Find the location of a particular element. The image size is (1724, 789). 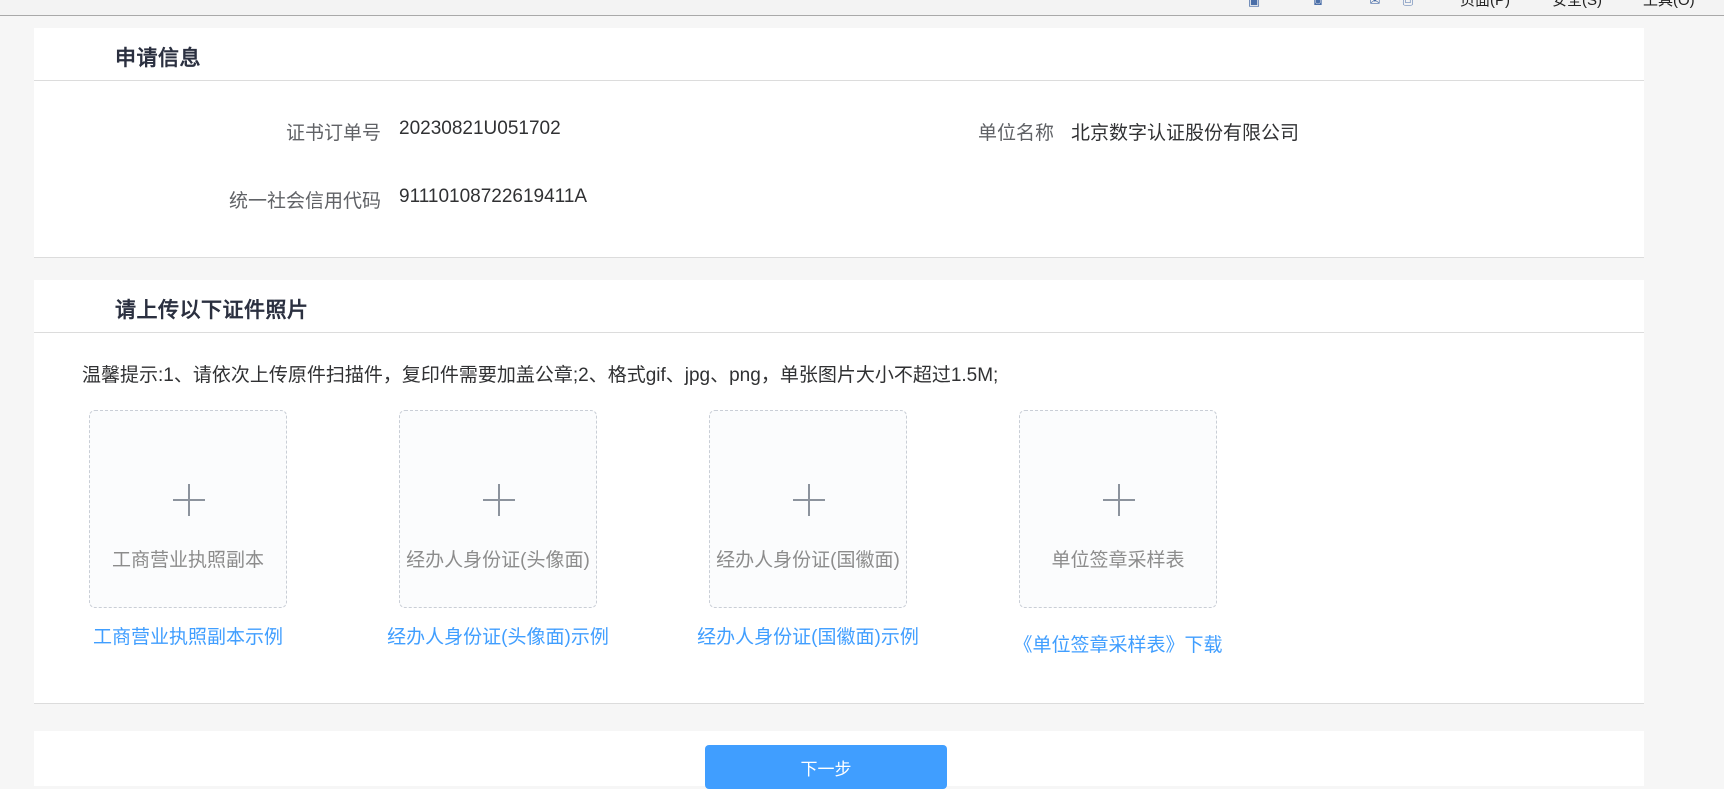

upload-label: 经办人身份证(国徽面) is located at coordinates (808, 560).